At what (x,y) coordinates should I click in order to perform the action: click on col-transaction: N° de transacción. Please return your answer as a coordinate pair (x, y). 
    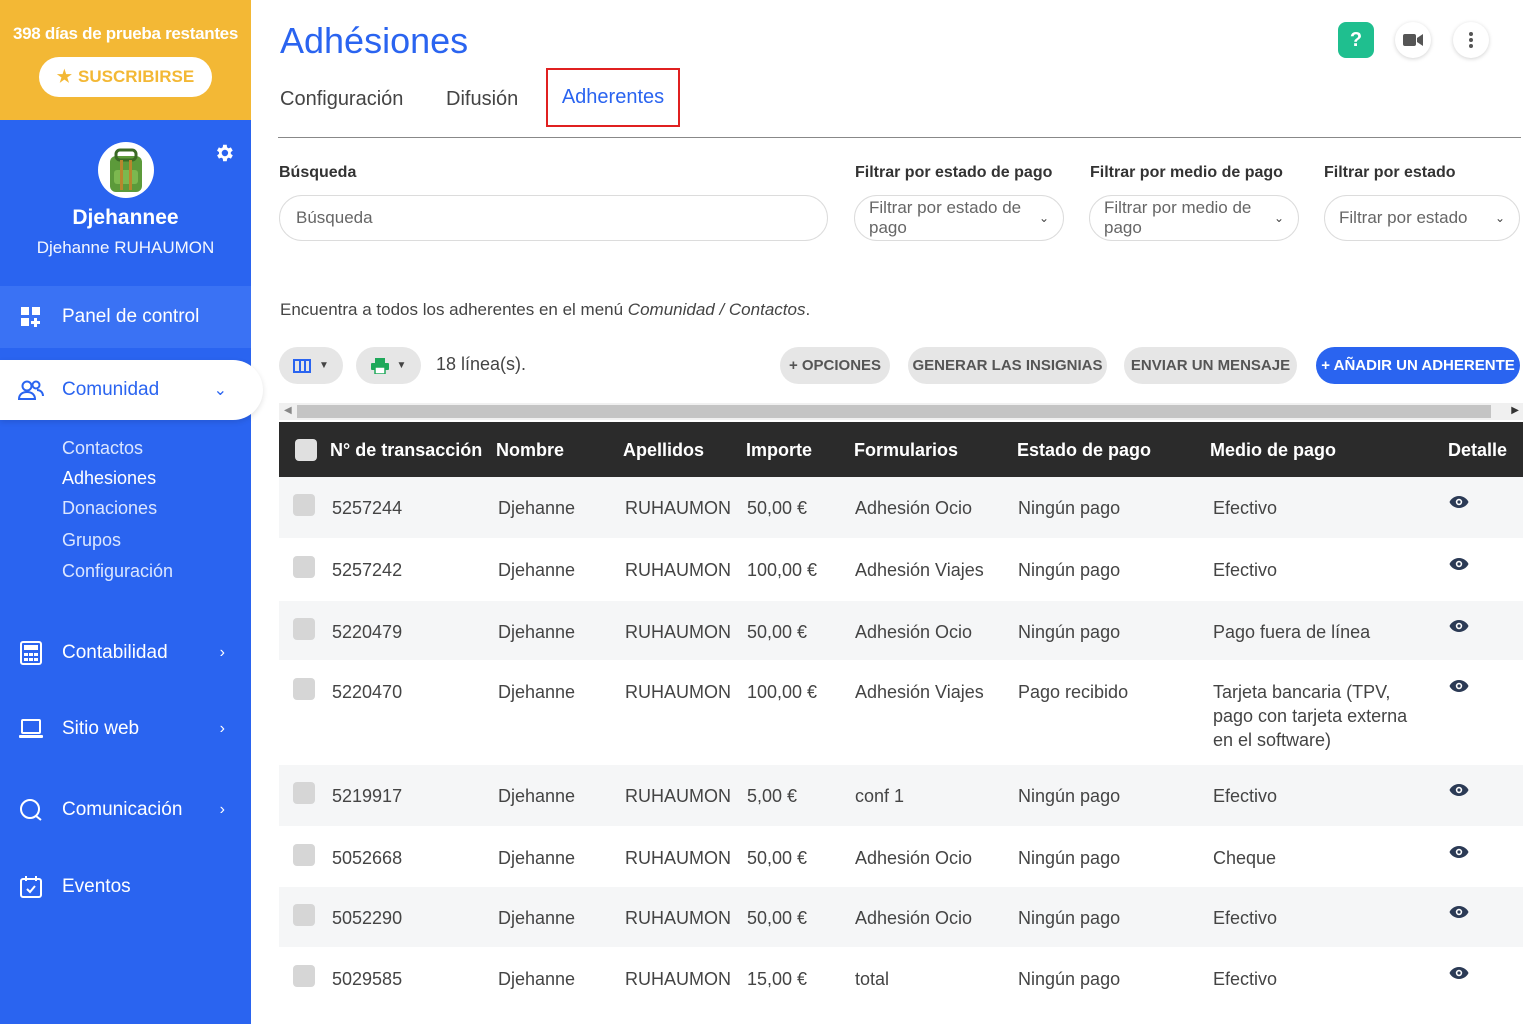
    Looking at the image, I should click on (406, 450).